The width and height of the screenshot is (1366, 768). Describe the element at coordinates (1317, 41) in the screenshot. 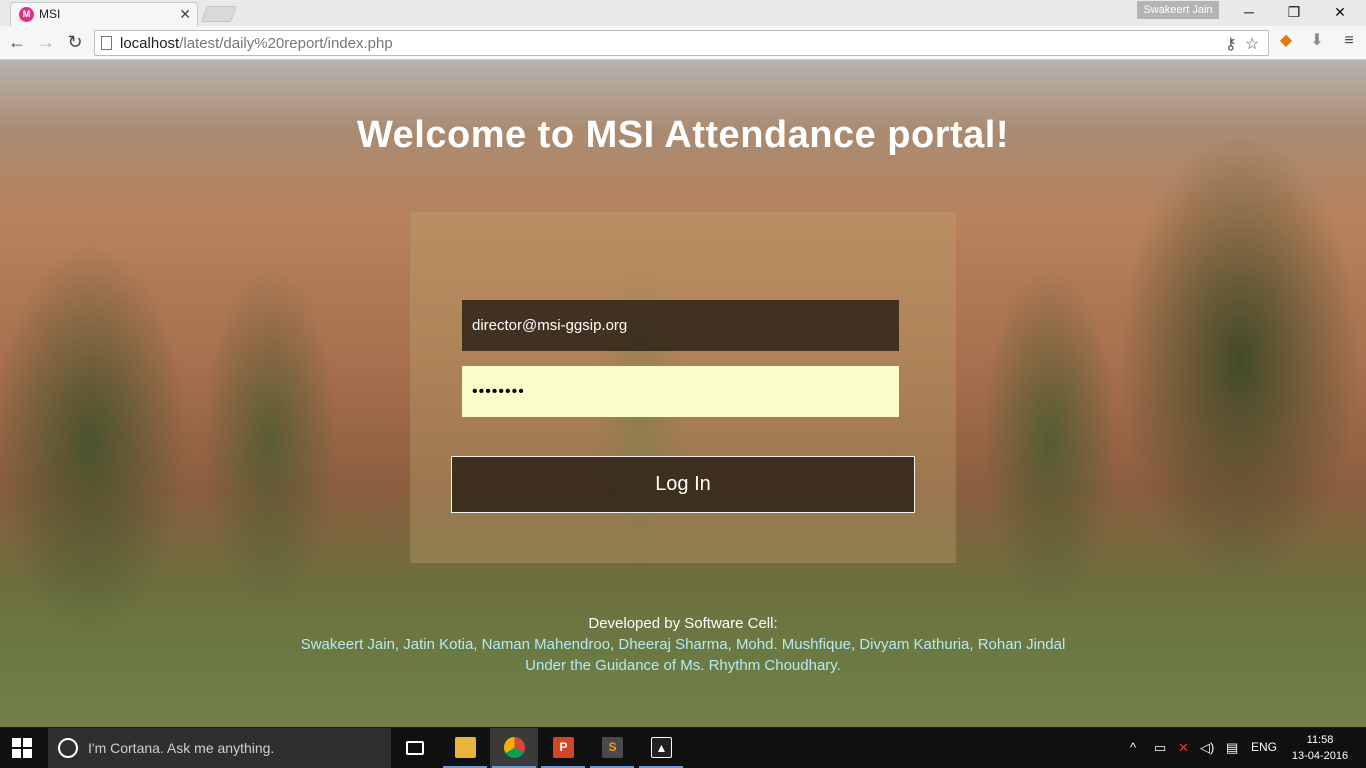

I see `download-arrow-icon: ⬇` at that location.